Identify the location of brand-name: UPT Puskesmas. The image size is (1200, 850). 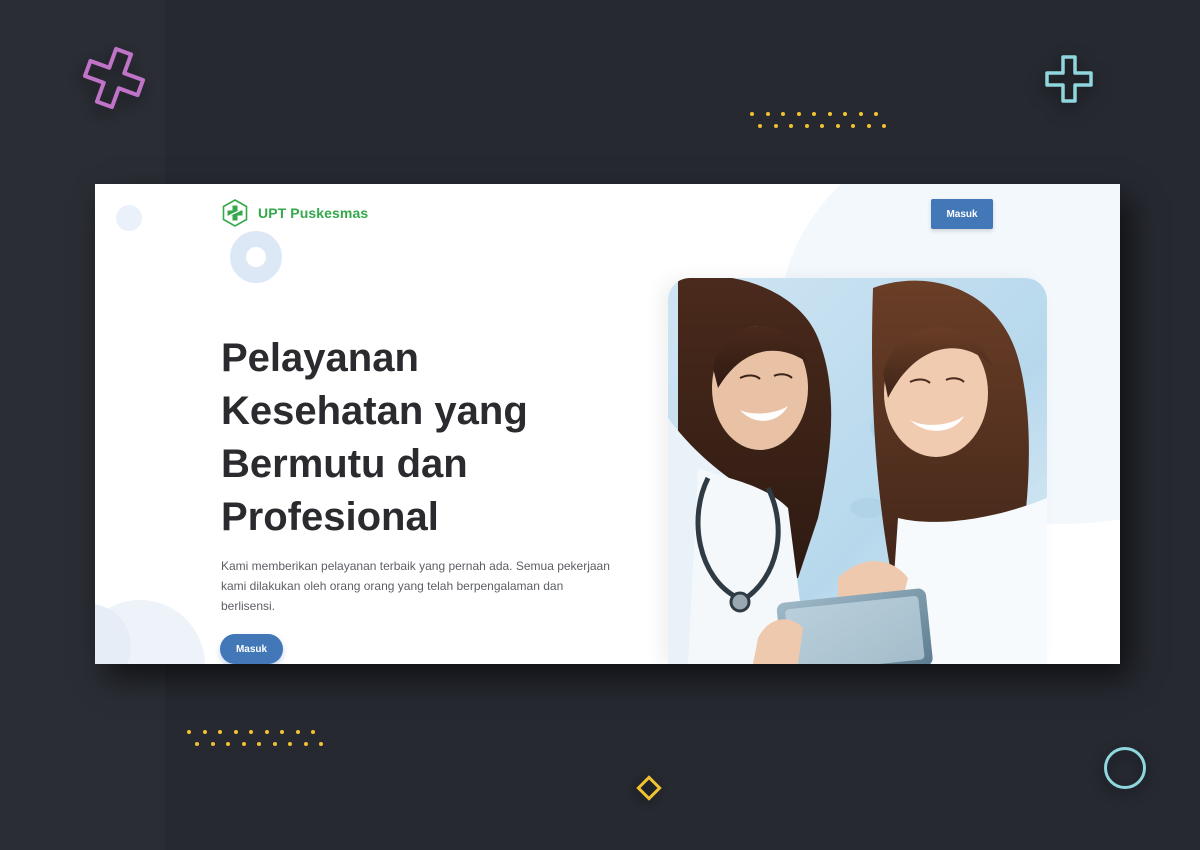
(313, 213).